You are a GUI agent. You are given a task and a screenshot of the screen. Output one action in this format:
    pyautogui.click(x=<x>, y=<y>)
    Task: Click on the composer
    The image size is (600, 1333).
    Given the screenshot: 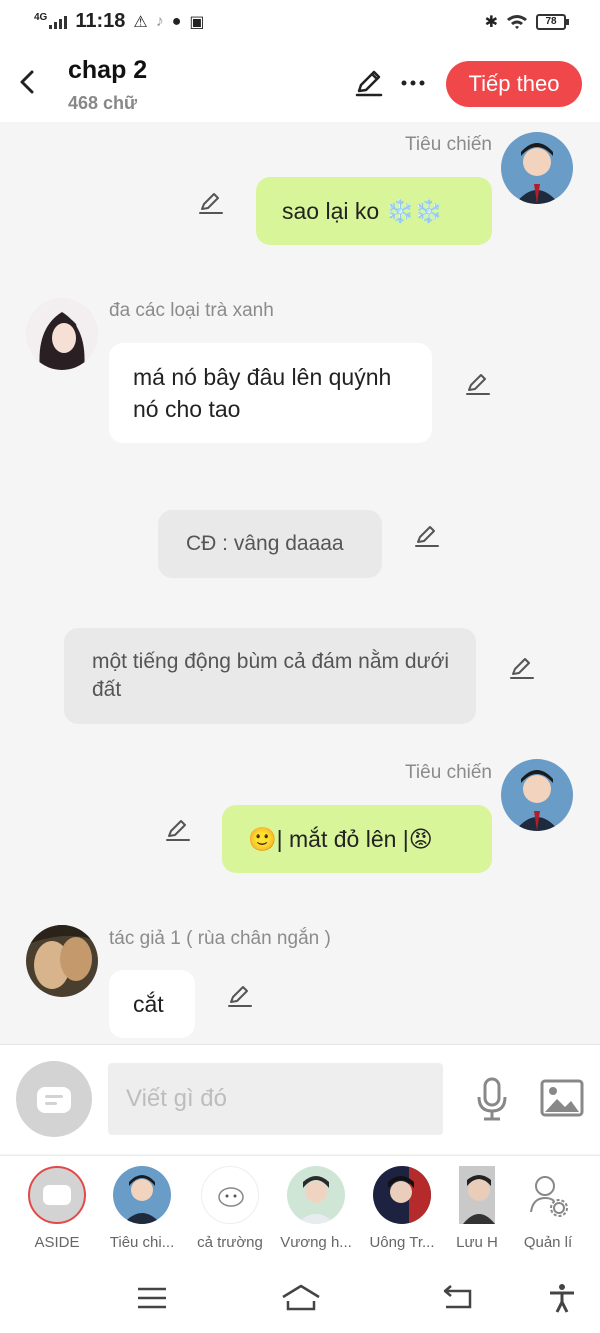 What is the action you would take?
    pyautogui.click(x=300, y=1099)
    